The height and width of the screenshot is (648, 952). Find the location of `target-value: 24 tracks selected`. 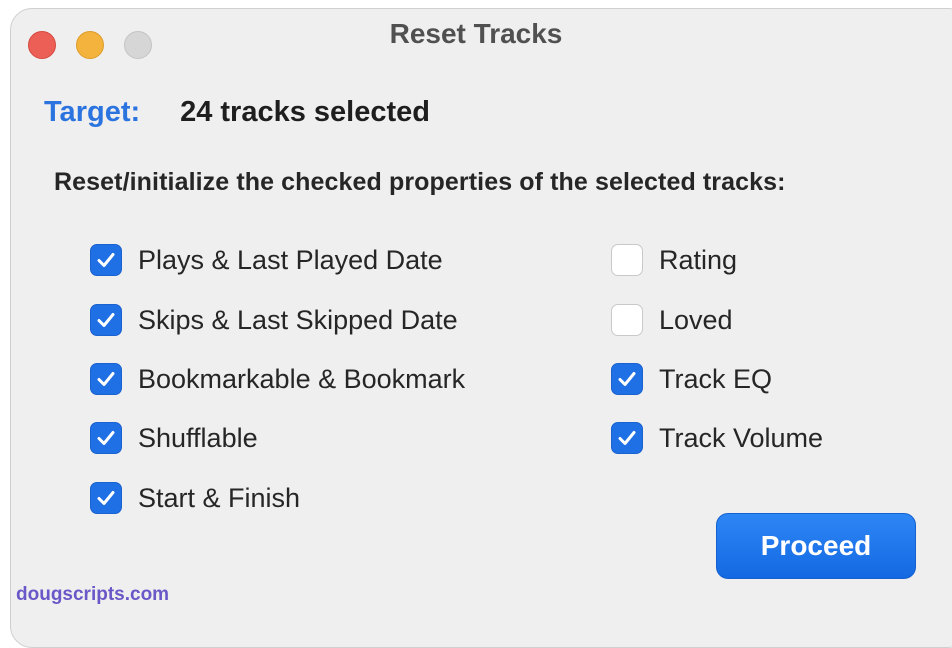

target-value: 24 tracks selected is located at coordinates (305, 112).